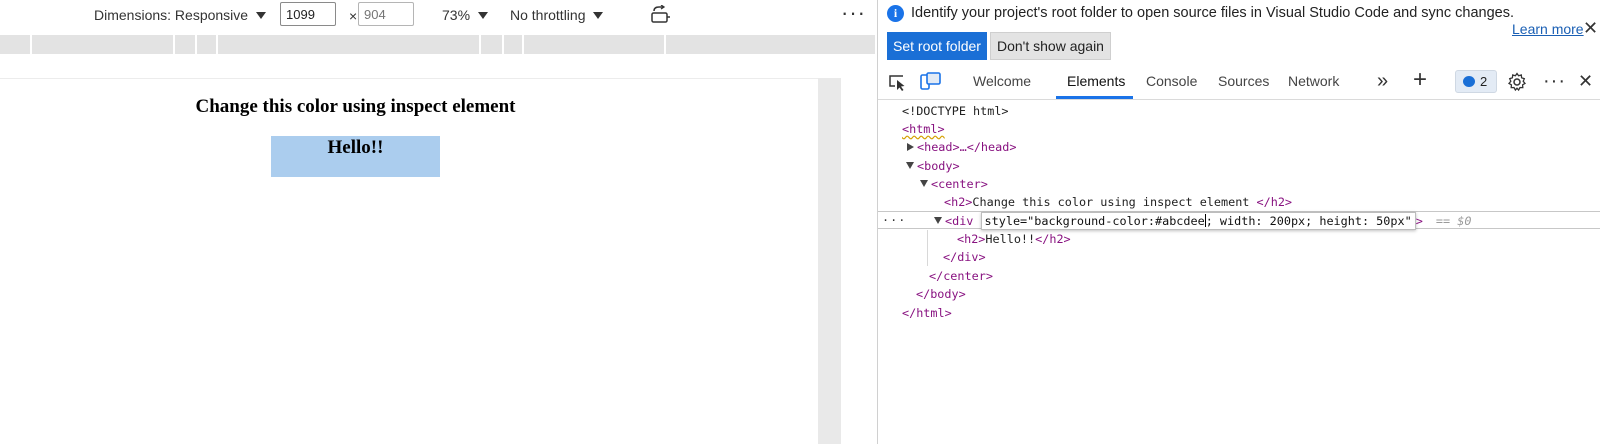 This screenshot has width=1600, height=444. I want to click on dom-node-html-close: </html>, so click(1239, 313).